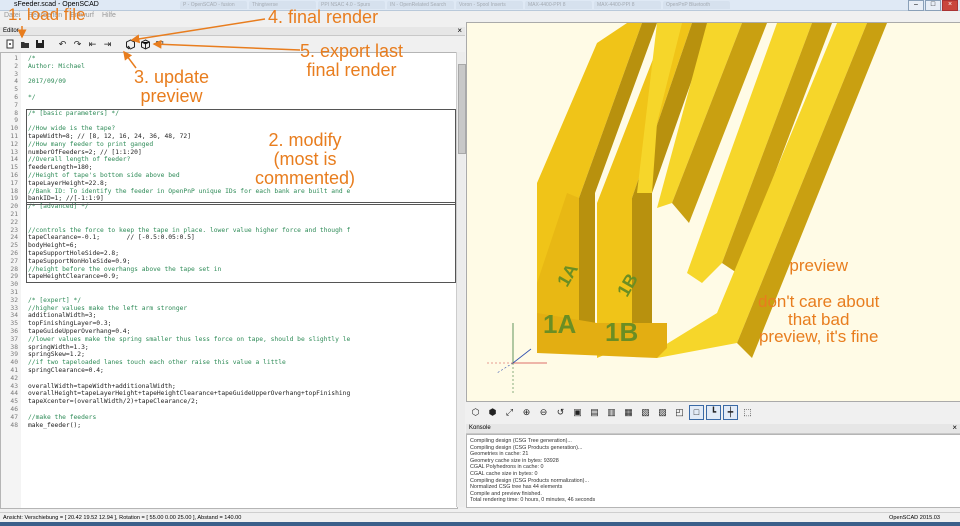  What do you see at coordinates (461, 279) in the screenshot?
I see `editor-scrollbar` at bounding box center [461, 279].